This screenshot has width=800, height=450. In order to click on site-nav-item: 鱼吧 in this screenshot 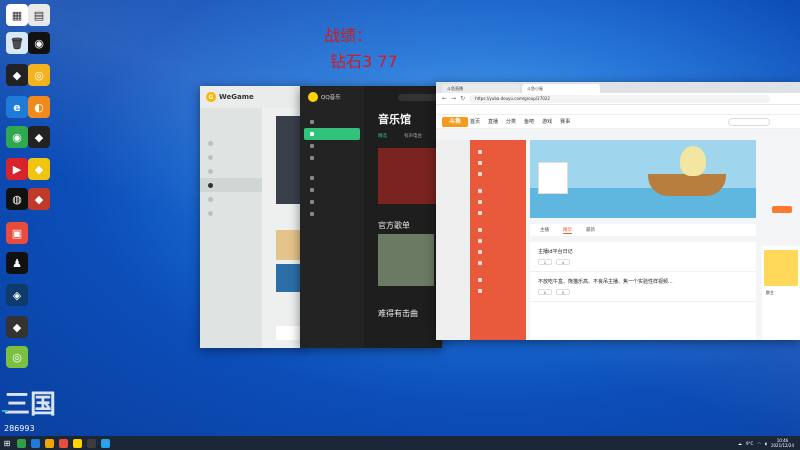, I will do `click(529, 121)`.